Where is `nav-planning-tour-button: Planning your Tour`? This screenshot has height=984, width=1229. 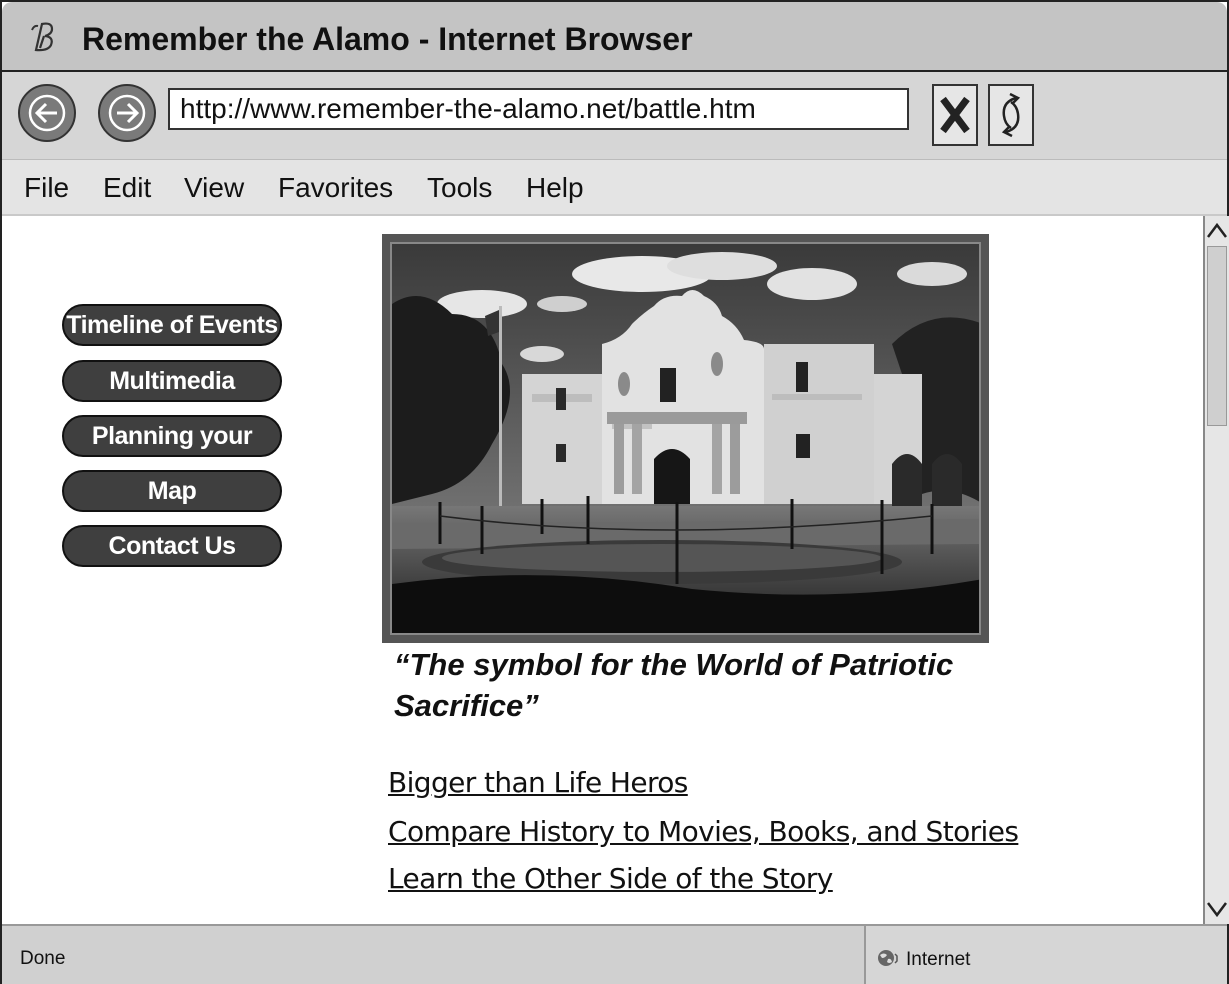 nav-planning-tour-button: Planning your Tour is located at coordinates (172, 451).